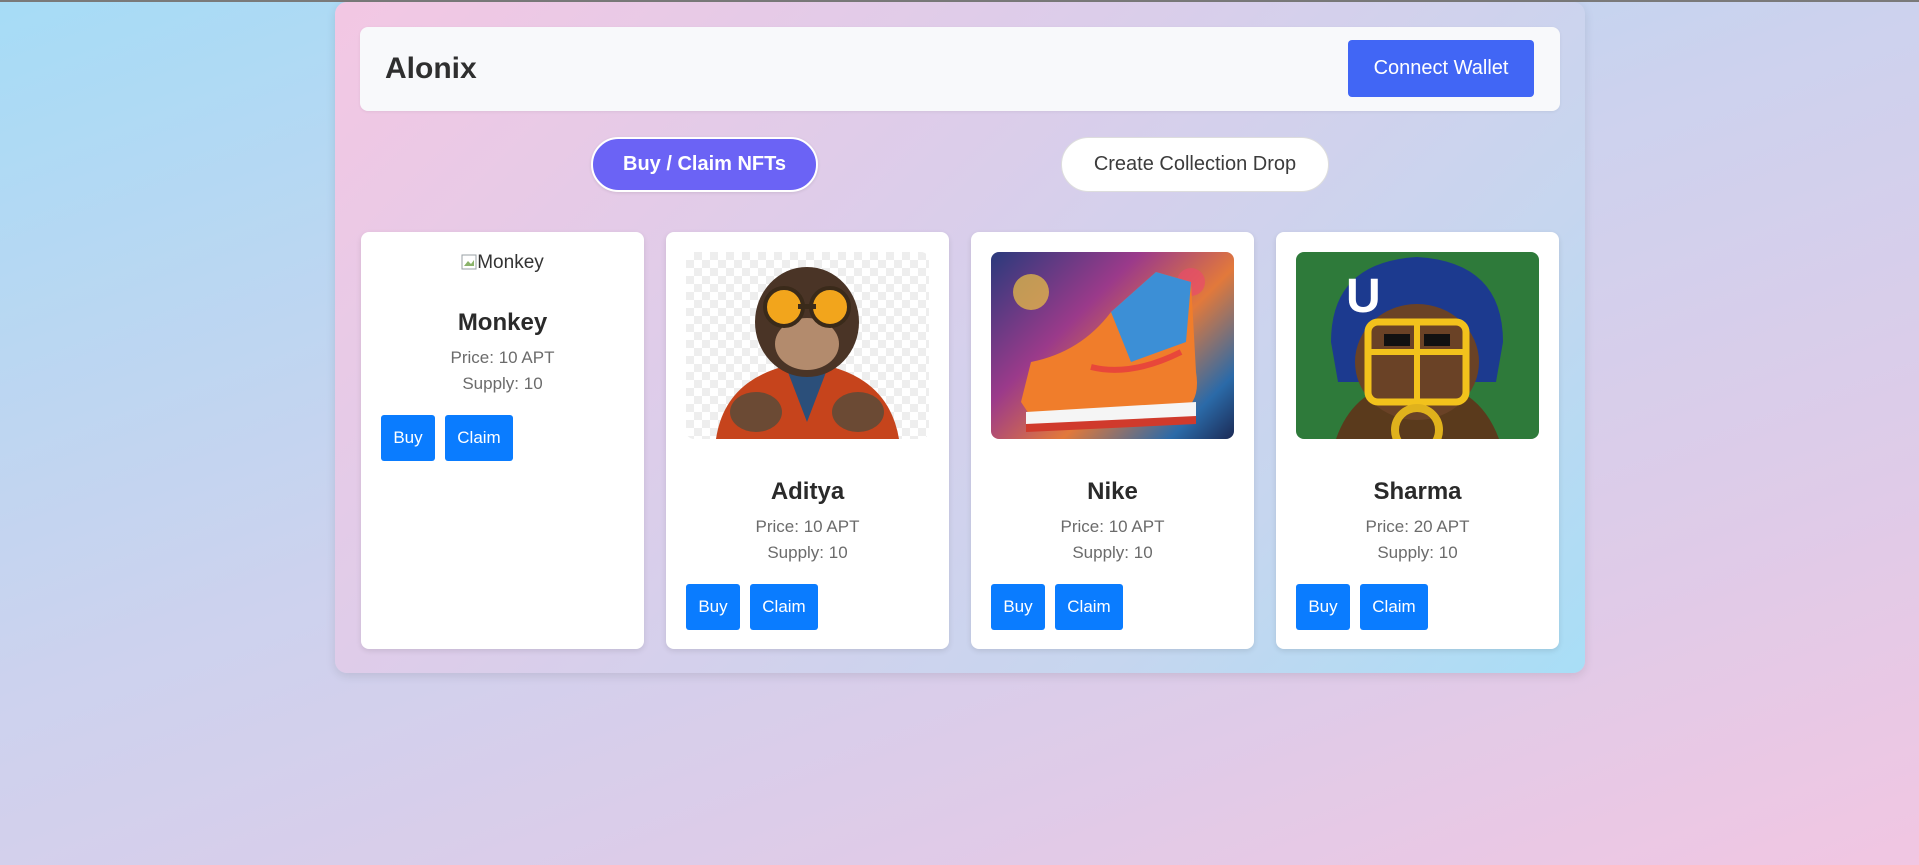  I want to click on nft-price: Price: 20 APT, so click(1417, 526).